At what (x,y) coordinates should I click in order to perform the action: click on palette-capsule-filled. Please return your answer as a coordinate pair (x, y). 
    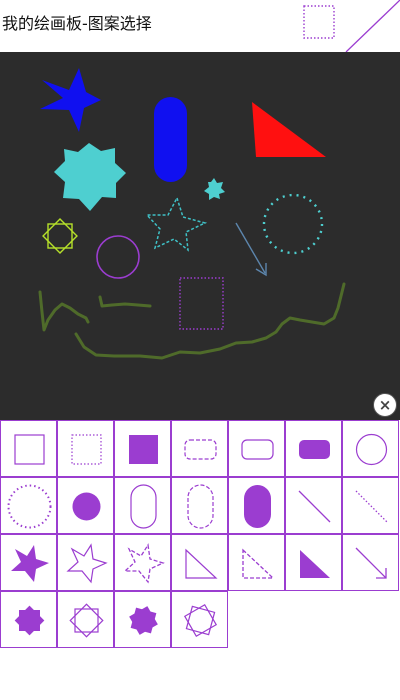
    Looking at the image, I should click on (256, 505).